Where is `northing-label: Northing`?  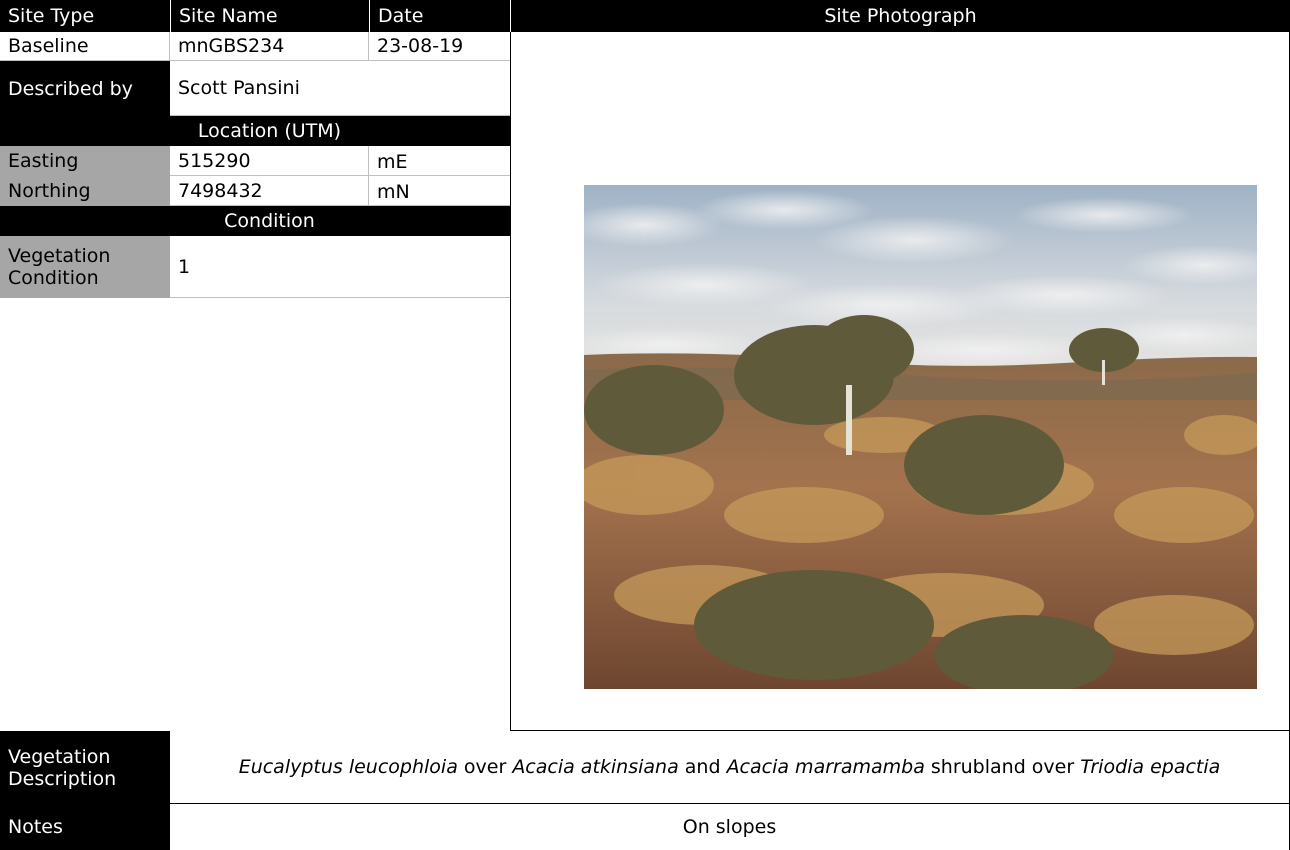 northing-label: Northing is located at coordinates (85, 191).